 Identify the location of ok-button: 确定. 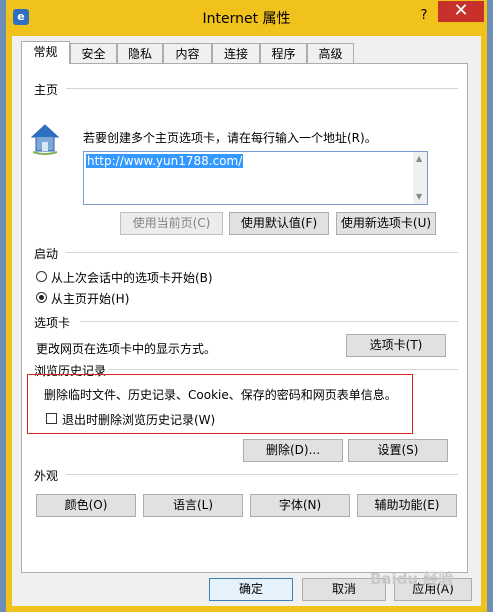
(251, 589).